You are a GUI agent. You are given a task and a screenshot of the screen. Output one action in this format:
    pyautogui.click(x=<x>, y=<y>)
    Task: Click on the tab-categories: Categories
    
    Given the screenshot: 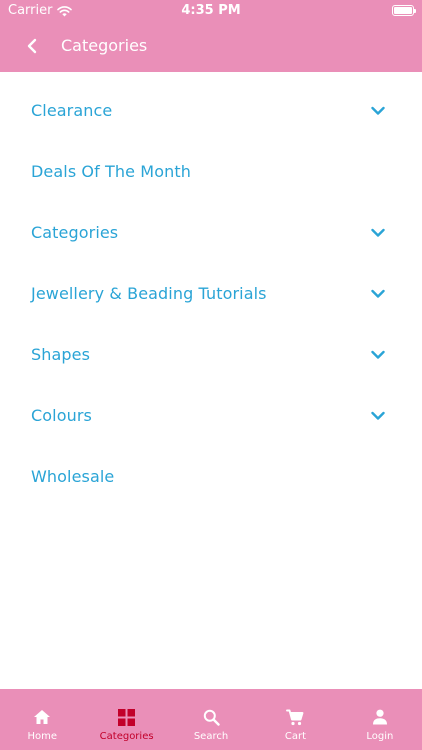 What is the action you would take?
    pyautogui.click(x=126, y=719)
    